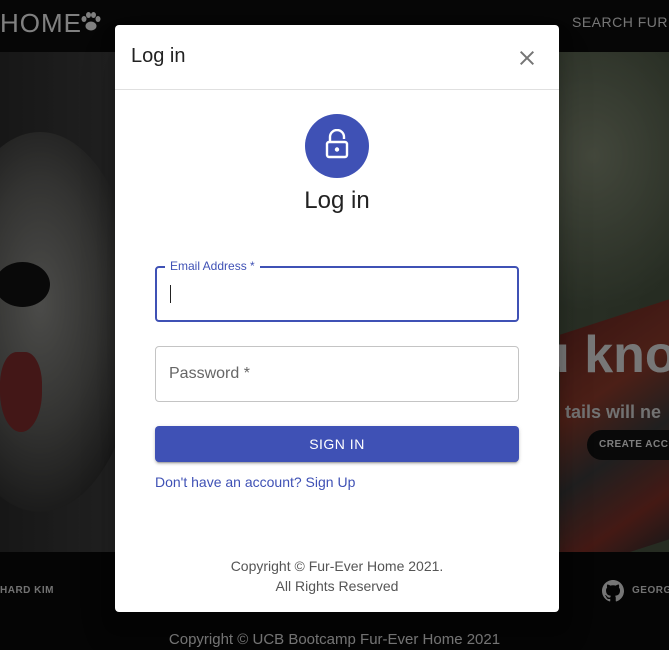 The height and width of the screenshot is (650, 669). I want to click on password-input, so click(337, 374).